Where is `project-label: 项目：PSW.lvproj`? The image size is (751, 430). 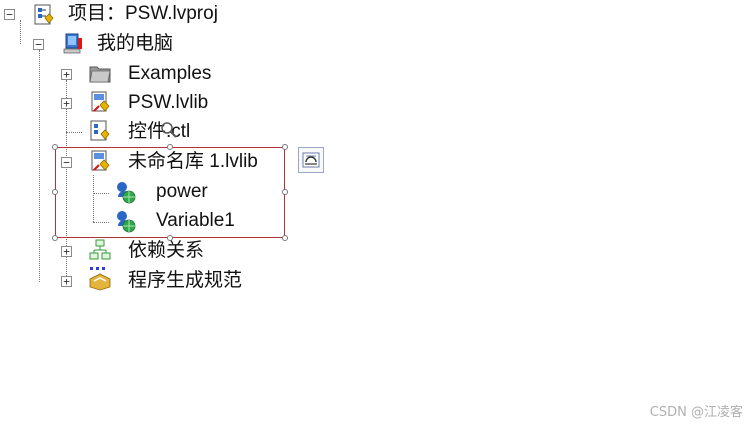 project-label: 项目：PSW.lvproj is located at coordinates (143, 13).